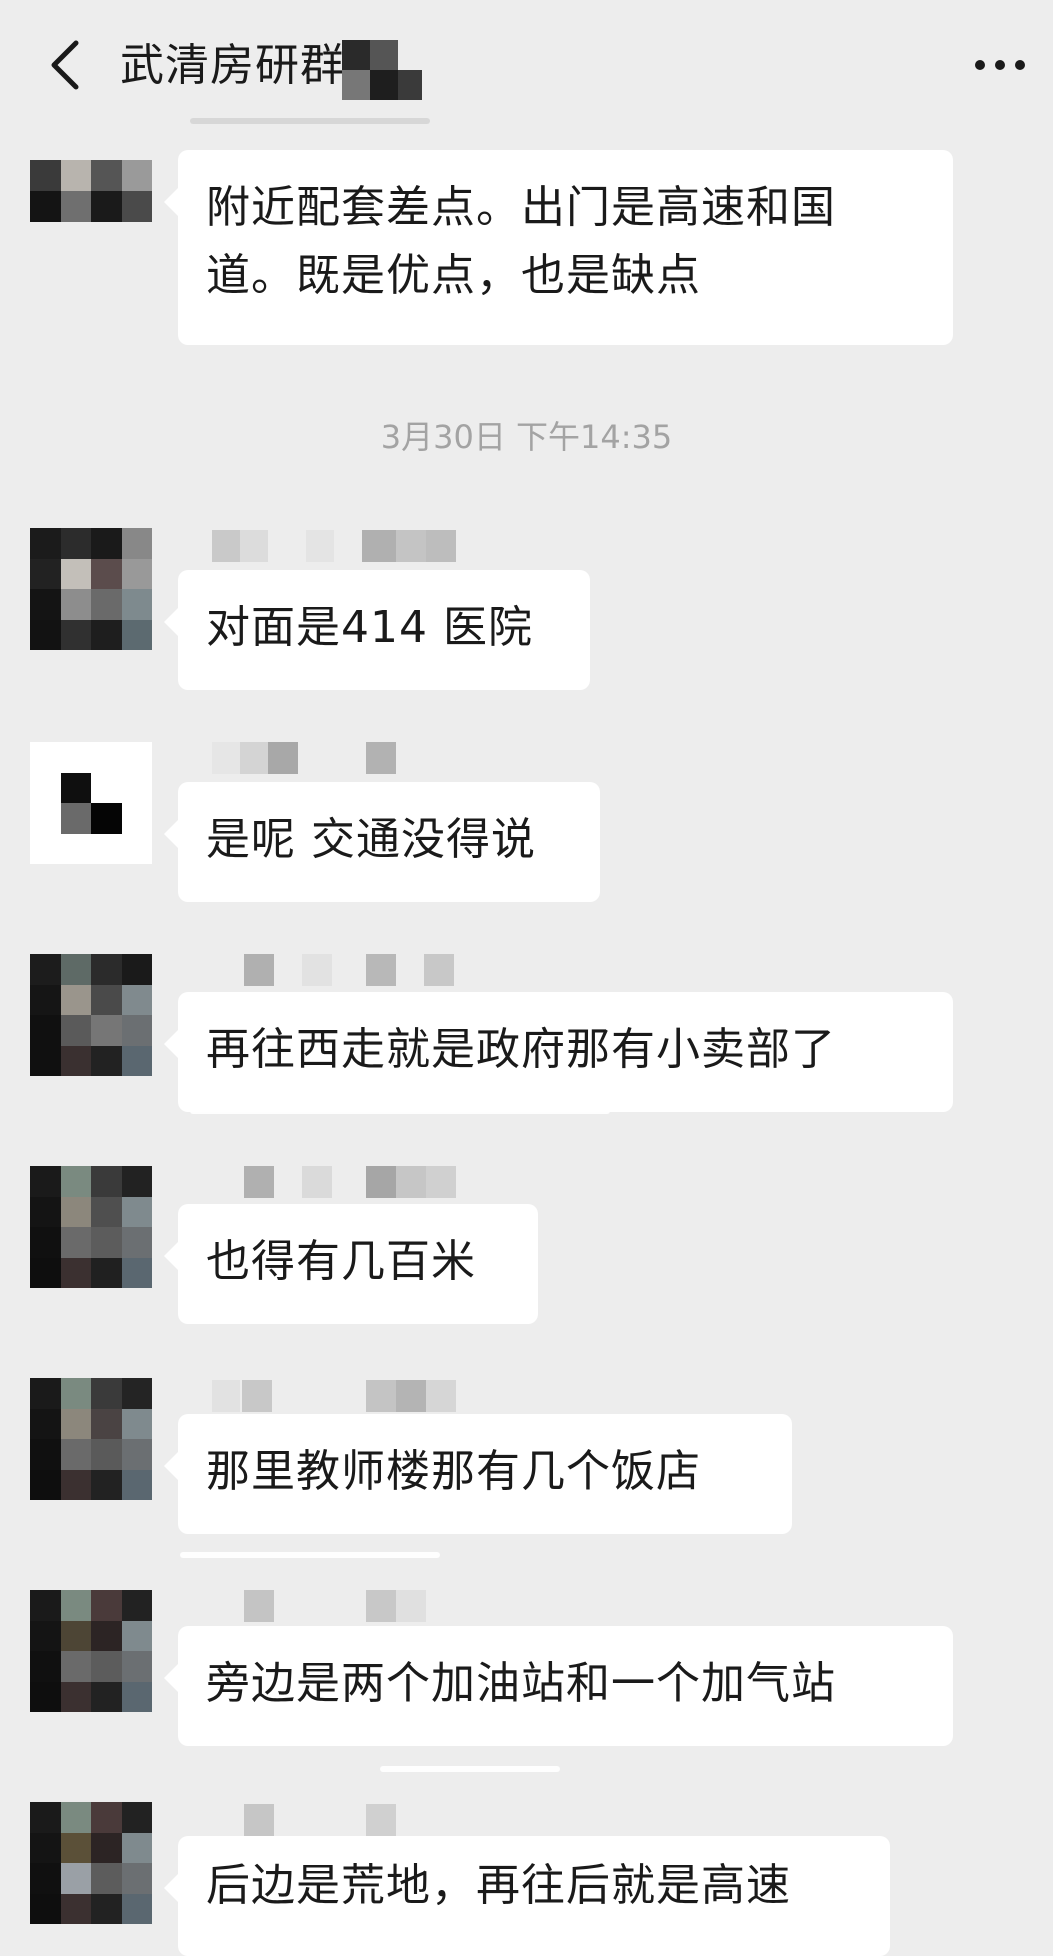 The height and width of the screenshot is (1956, 1053). Describe the element at coordinates (558, 1686) in the screenshot. I see `message-bubble: 旁边是两个加油站和一个加气站` at that location.